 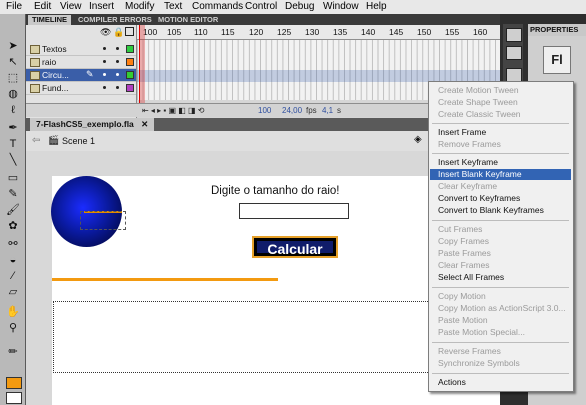 I want to click on menu-item-create-classic-tween: Create Classic Tween, so click(x=479, y=114).